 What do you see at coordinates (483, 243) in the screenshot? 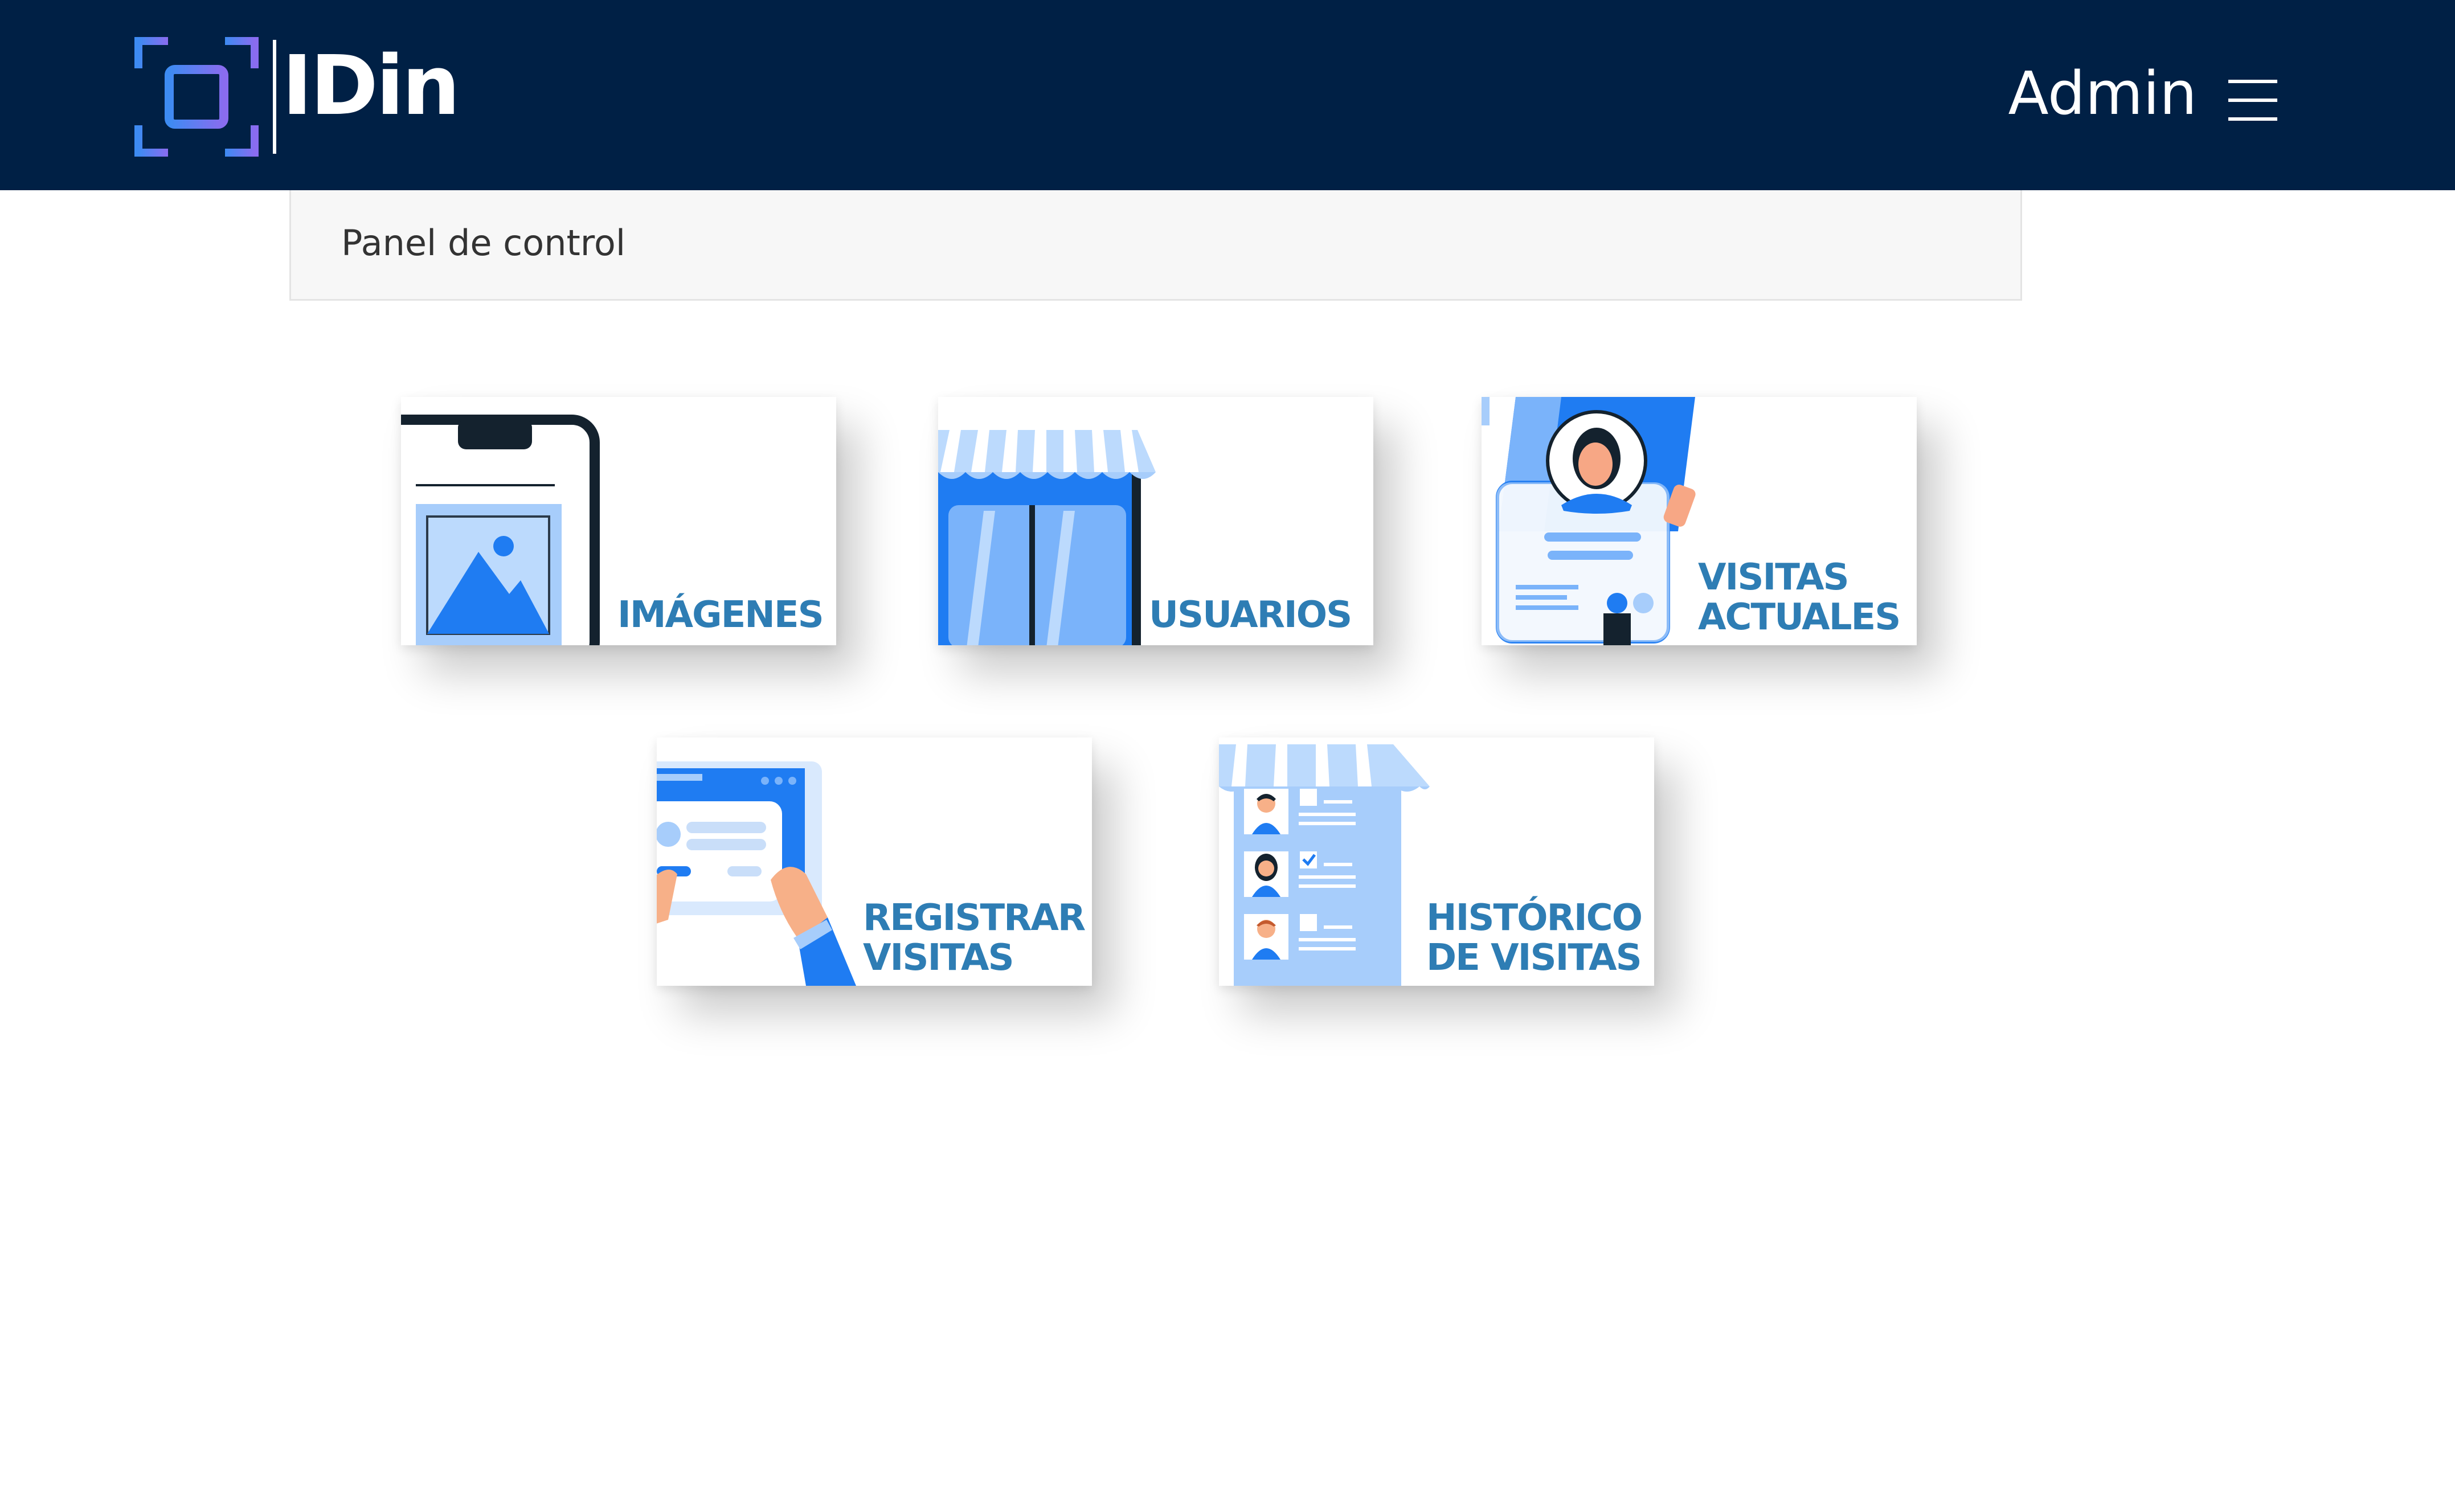
I see `breadcrumb-current: Panel de control` at bounding box center [483, 243].